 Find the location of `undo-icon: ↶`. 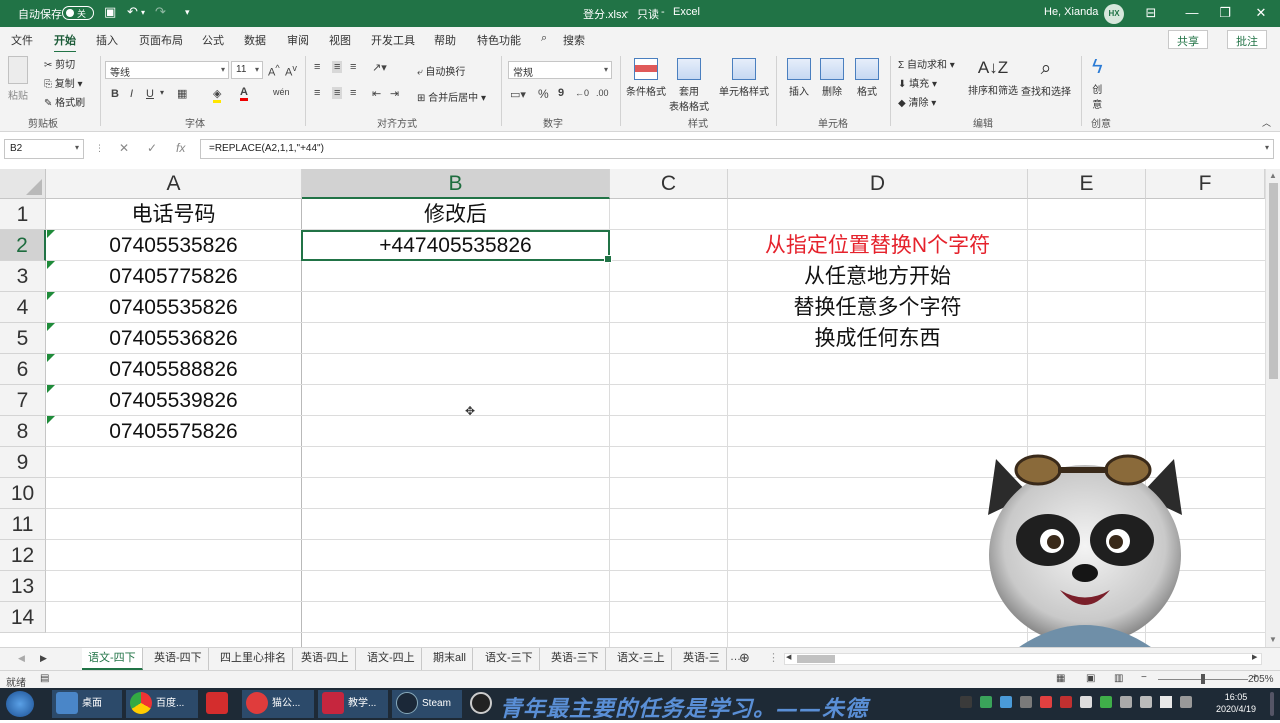

undo-icon: ↶ is located at coordinates (132, 12).